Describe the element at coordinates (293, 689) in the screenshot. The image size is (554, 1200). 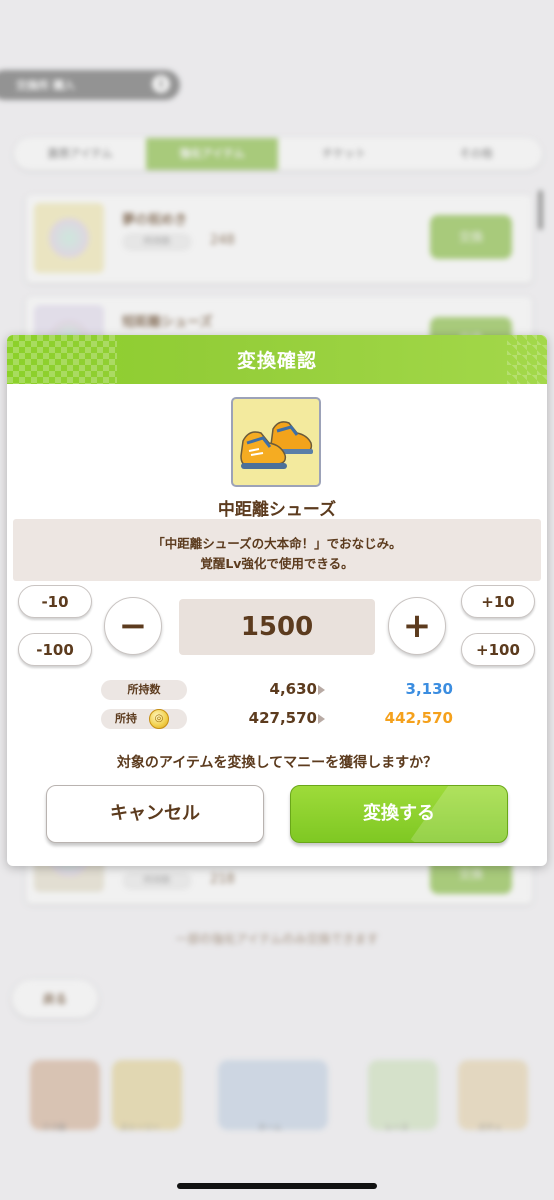
I see `owned-current: 4,630` at that location.